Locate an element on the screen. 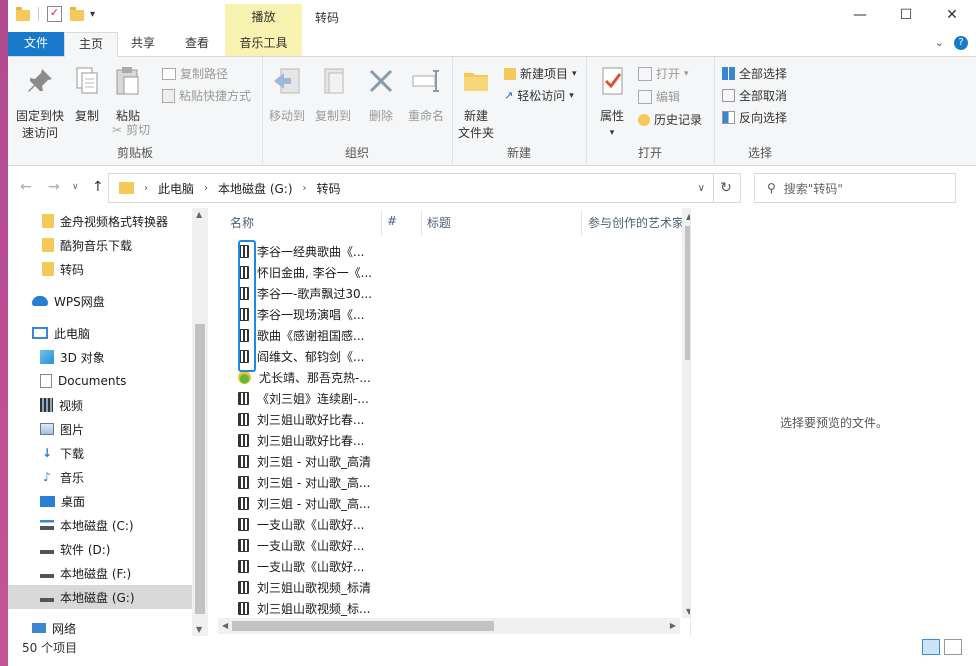 The width and height of the screenshot is (976, 666). qat-dropdown-icon: ▾ is located at coordinates (92, 14).